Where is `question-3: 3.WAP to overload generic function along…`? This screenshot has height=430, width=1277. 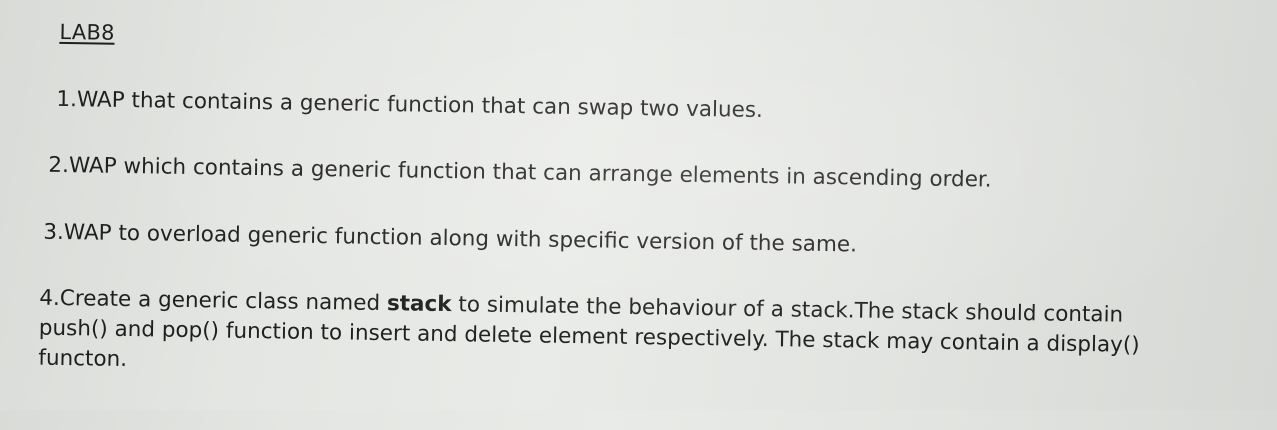
question-3: 3.WAP to overload generic function along… is located at coordinates (450, 238).